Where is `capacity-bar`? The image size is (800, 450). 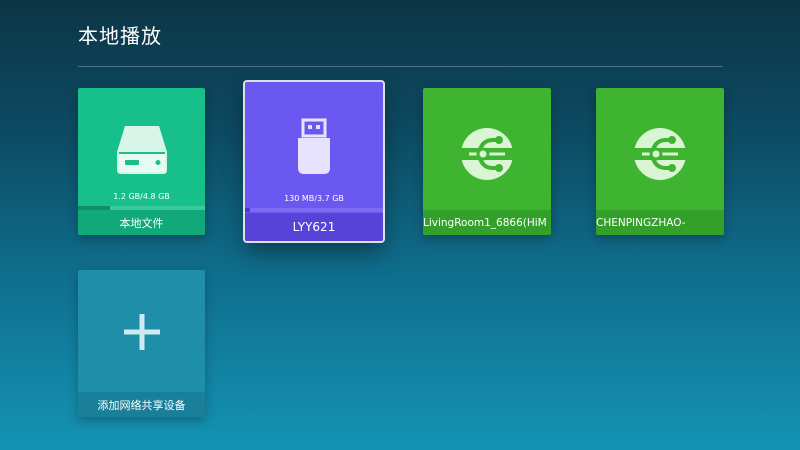 capacity-bar is located at coordinates (314, 210).